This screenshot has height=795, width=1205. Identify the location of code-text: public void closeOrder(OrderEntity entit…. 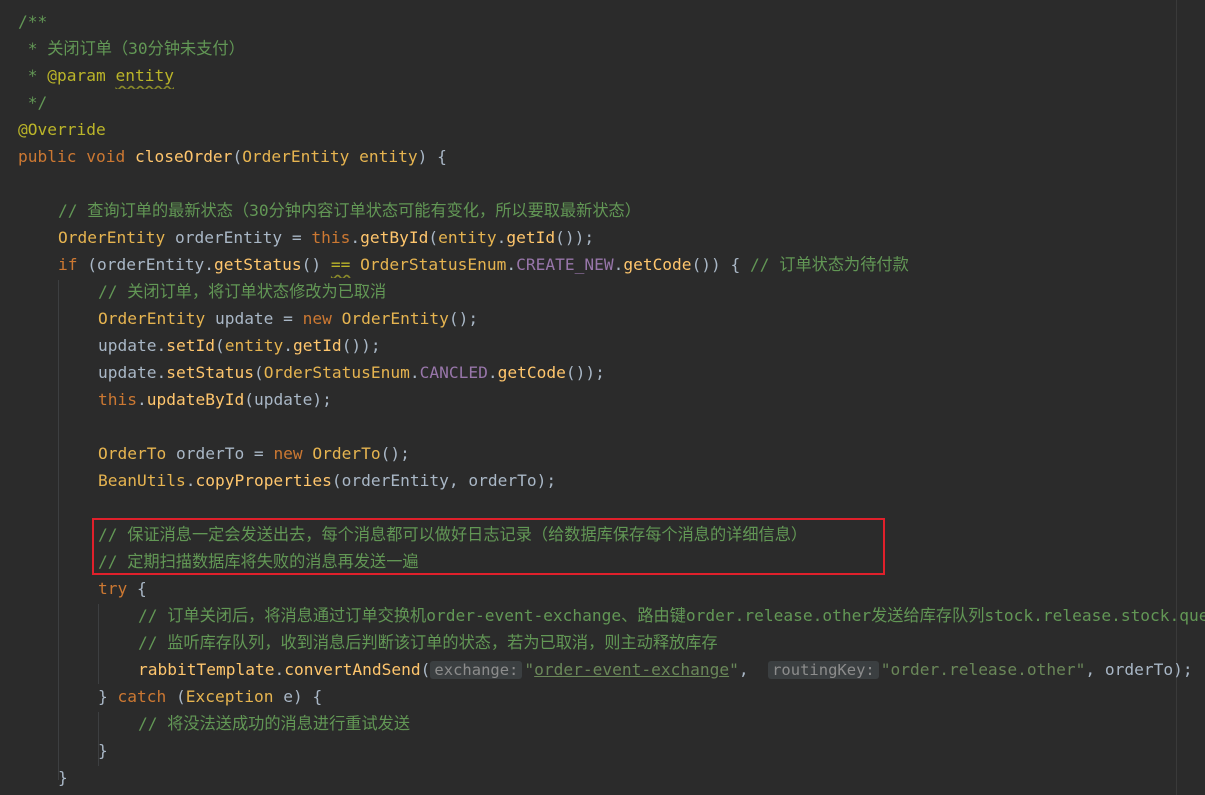
(232, 156).